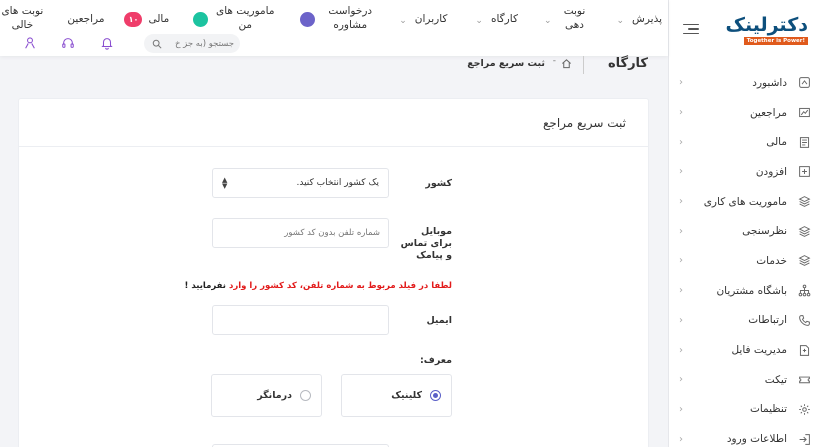 The image size is (820, 447). I want to click on breadcrumb-divider, so click(583, 65).